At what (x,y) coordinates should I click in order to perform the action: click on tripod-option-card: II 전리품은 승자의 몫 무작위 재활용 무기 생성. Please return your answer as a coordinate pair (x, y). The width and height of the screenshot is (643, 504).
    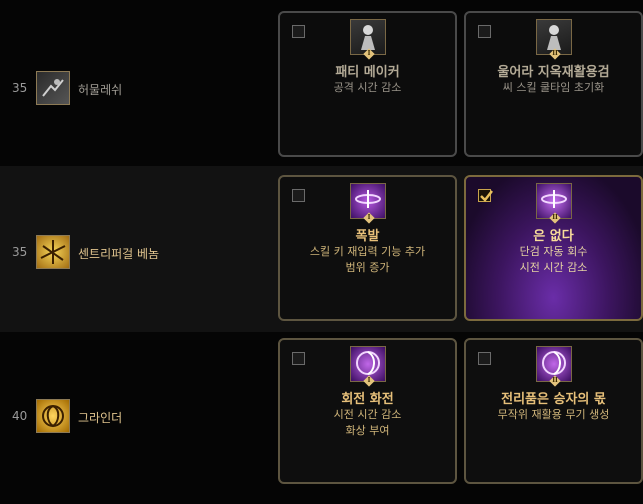
    Looking at the image, I should click on (553, 411).